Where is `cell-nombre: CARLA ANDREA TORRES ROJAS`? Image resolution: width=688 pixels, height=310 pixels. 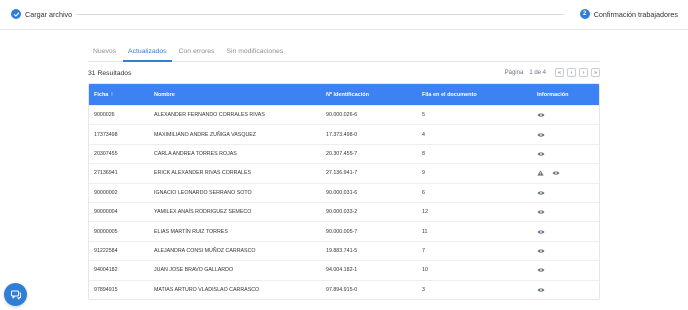 cell-nombre: CARLA ANDREA TORRES ROJAS is located at coordinates (195, 153).